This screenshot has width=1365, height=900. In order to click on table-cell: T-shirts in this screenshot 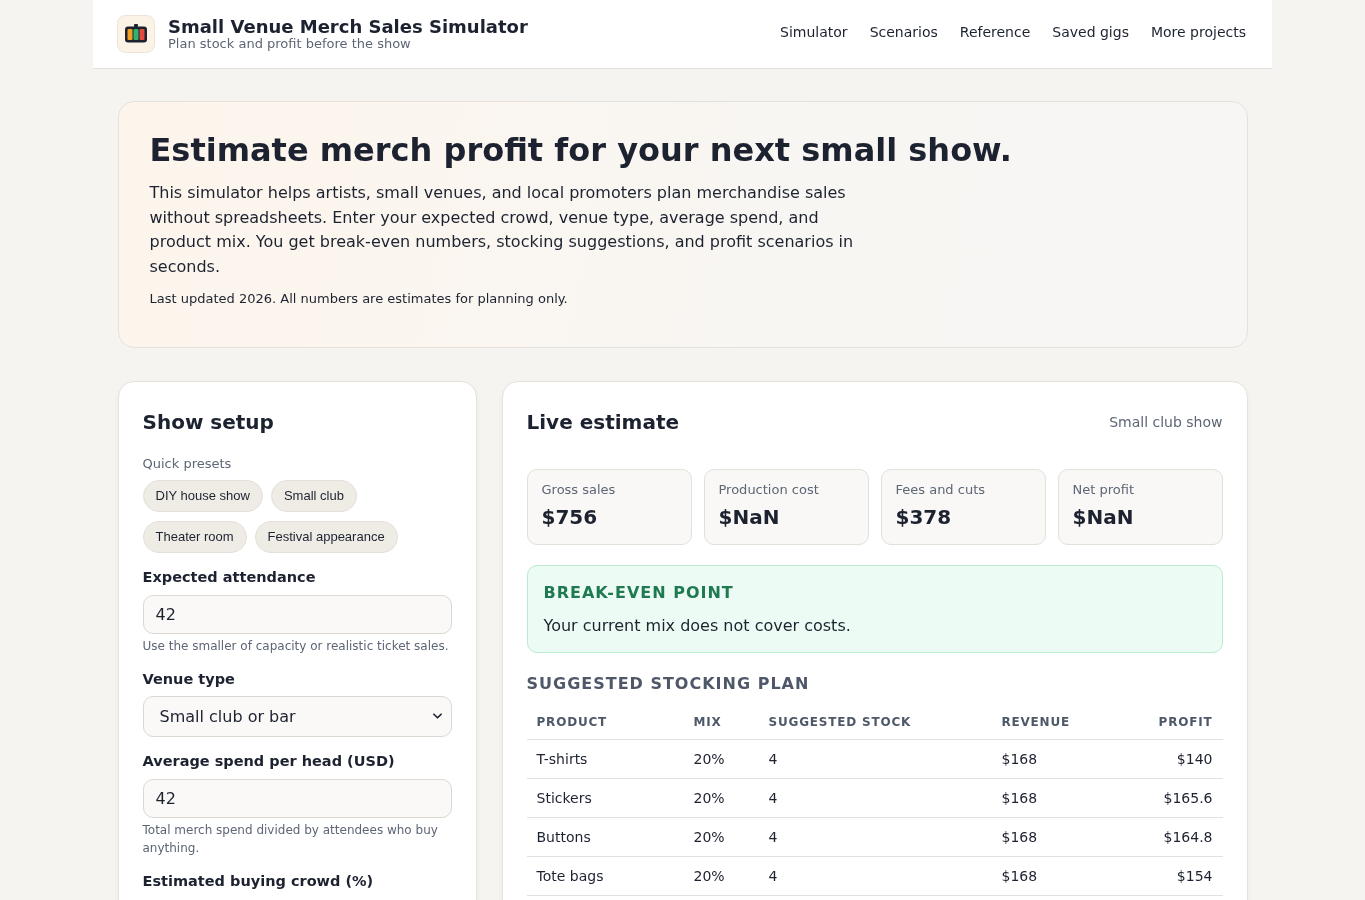, I will do `click(605, 759)`.